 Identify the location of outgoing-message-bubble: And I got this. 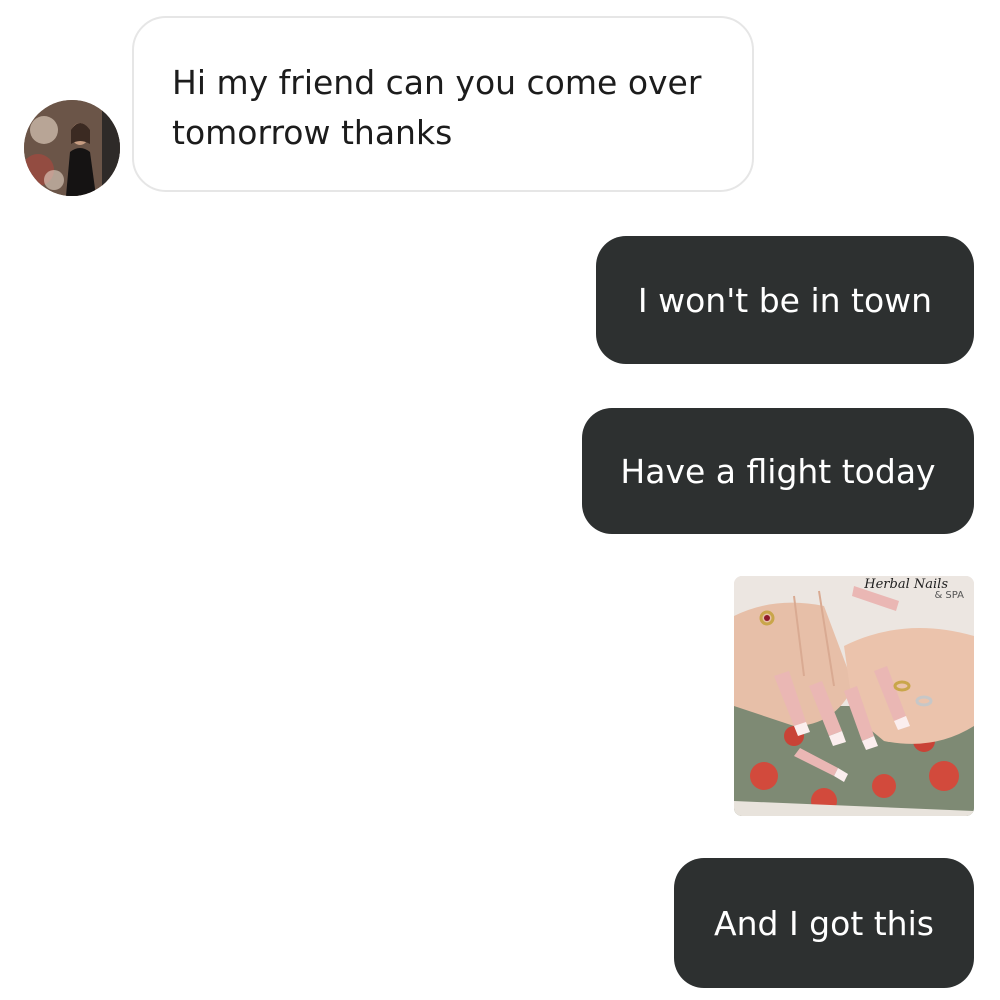
(824, 923).